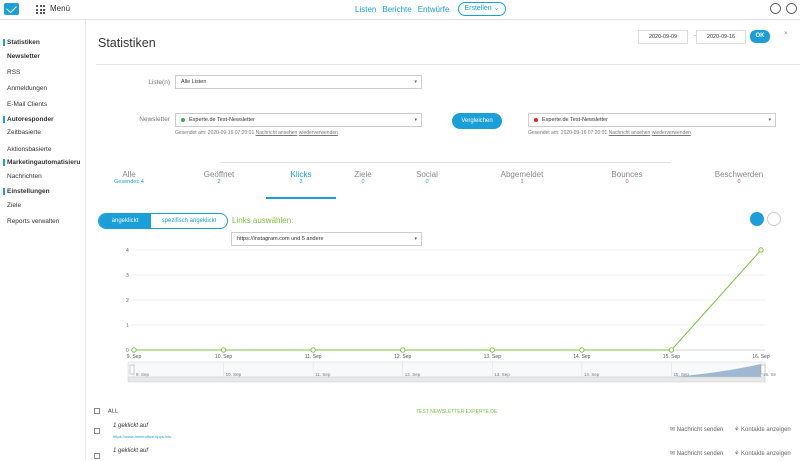 The height and width of the screenshot is (461, 800). What do you see at coordinates (21, 42) in the screenshot?
I see `sidebar-item-statistiken: Statistiken` at bounding box center [21, 42].